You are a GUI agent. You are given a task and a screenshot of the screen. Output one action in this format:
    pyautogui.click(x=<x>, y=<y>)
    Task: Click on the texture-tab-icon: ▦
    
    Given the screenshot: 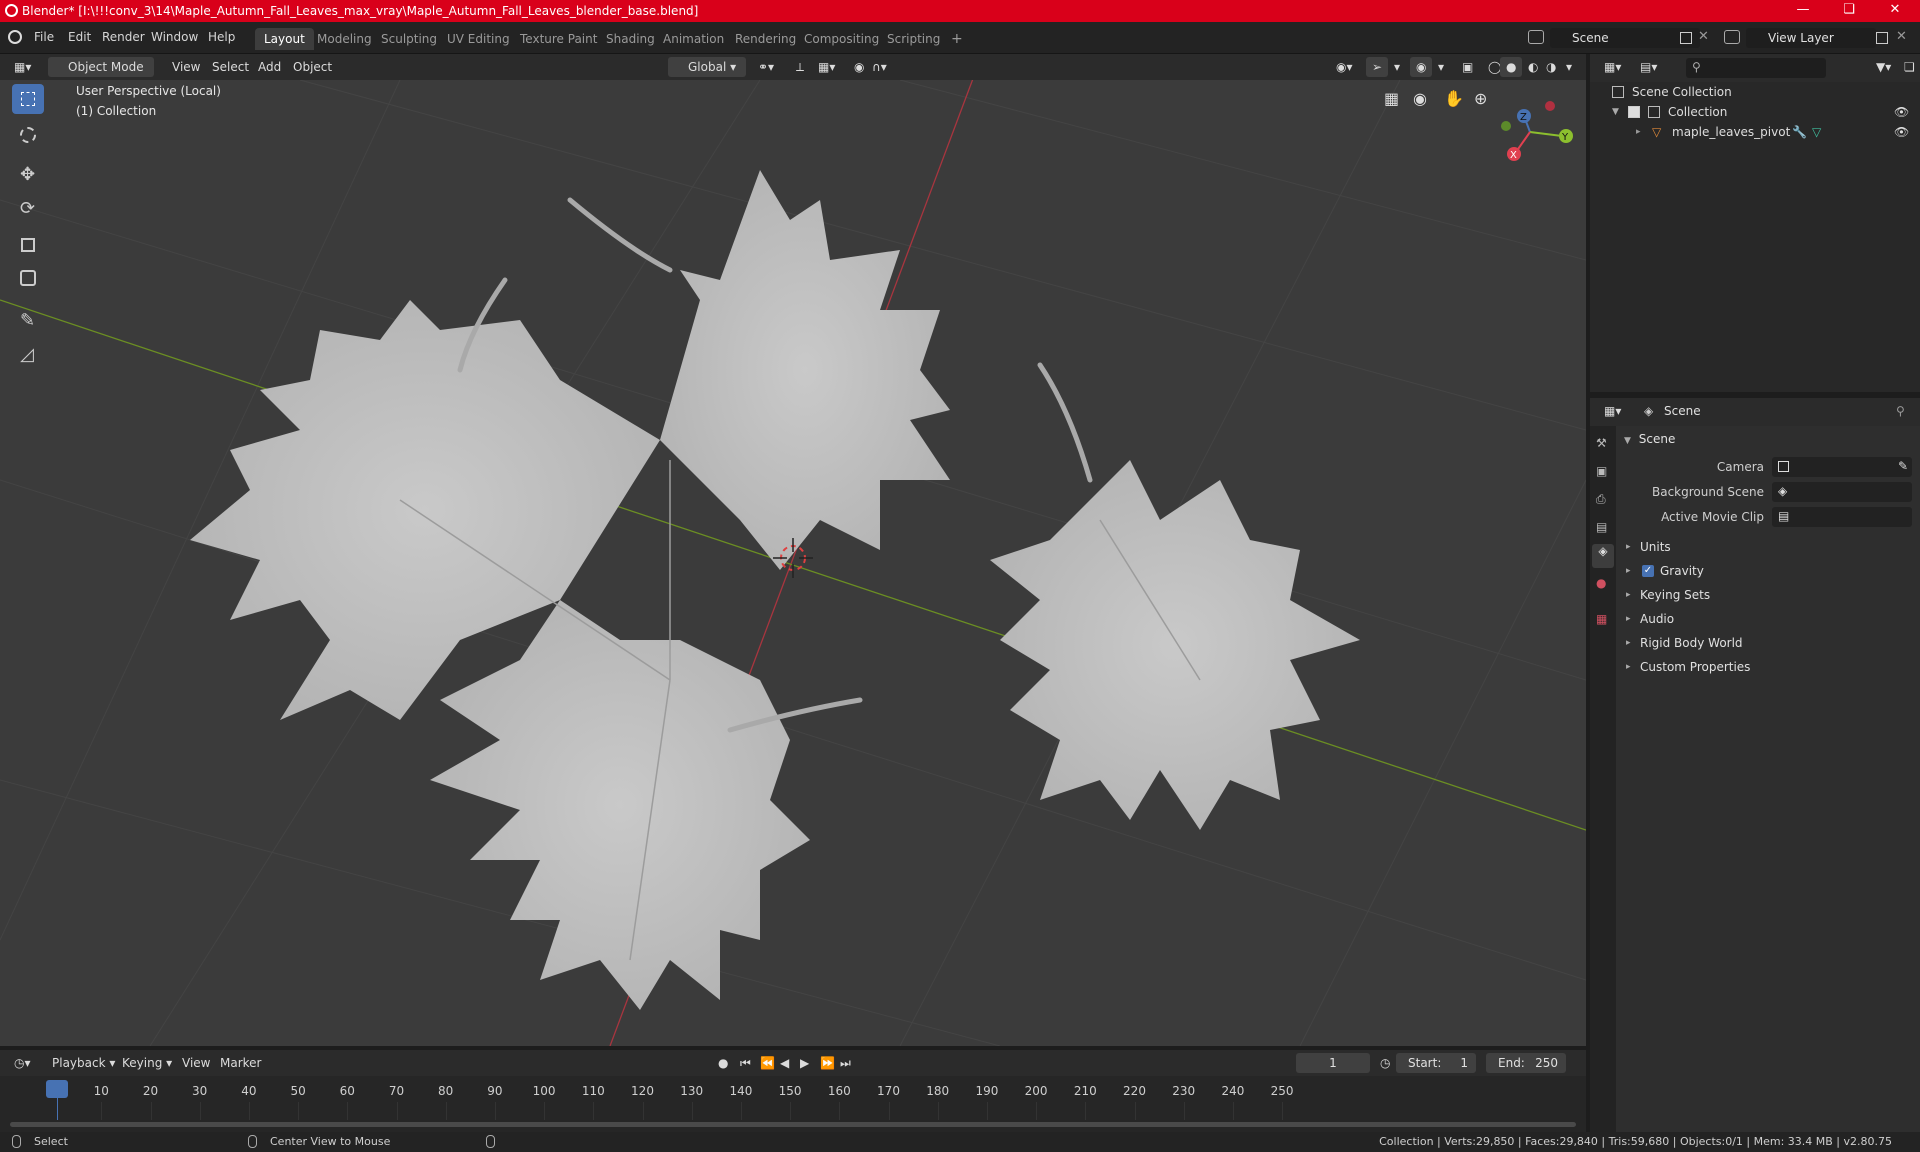 What is the action you would take?
    pyautogui.click(x=1601, y=619)
    